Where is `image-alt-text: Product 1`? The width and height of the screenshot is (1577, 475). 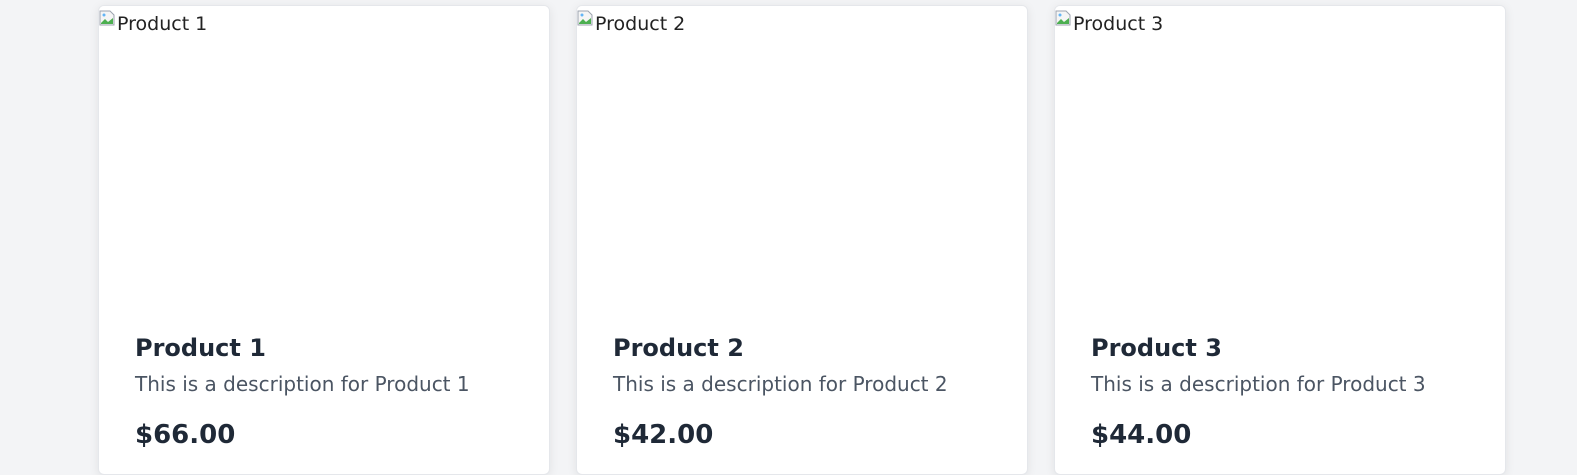
image-alt-text: Product 1 is located at coordinates (162, 24).